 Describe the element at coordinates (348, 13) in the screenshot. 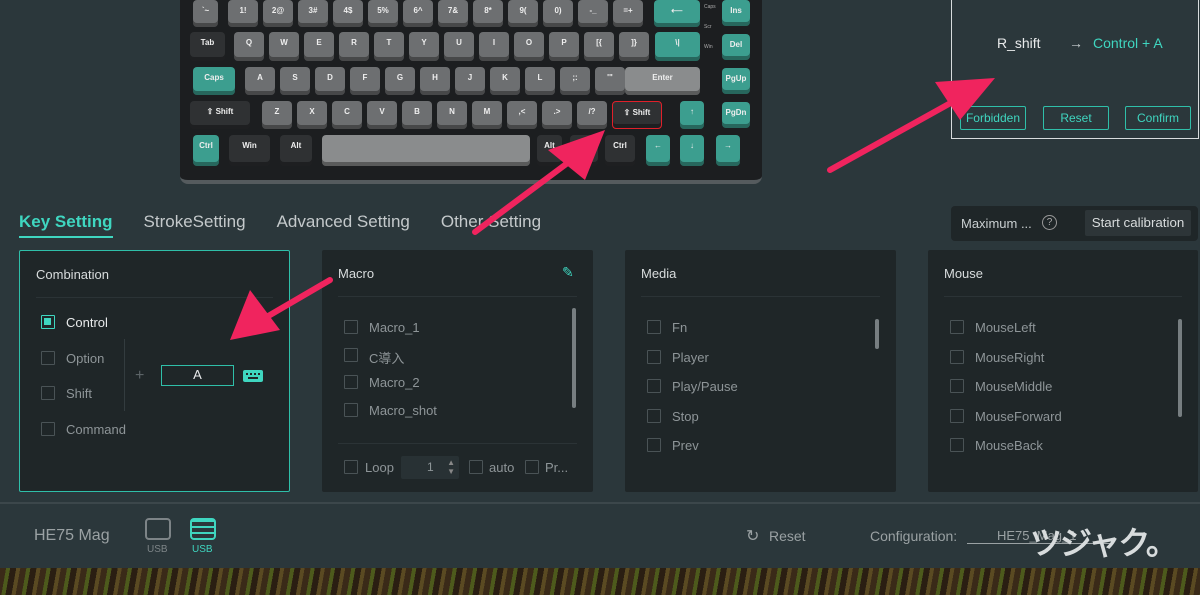

I see `keyboard-key: 4$` at that location.